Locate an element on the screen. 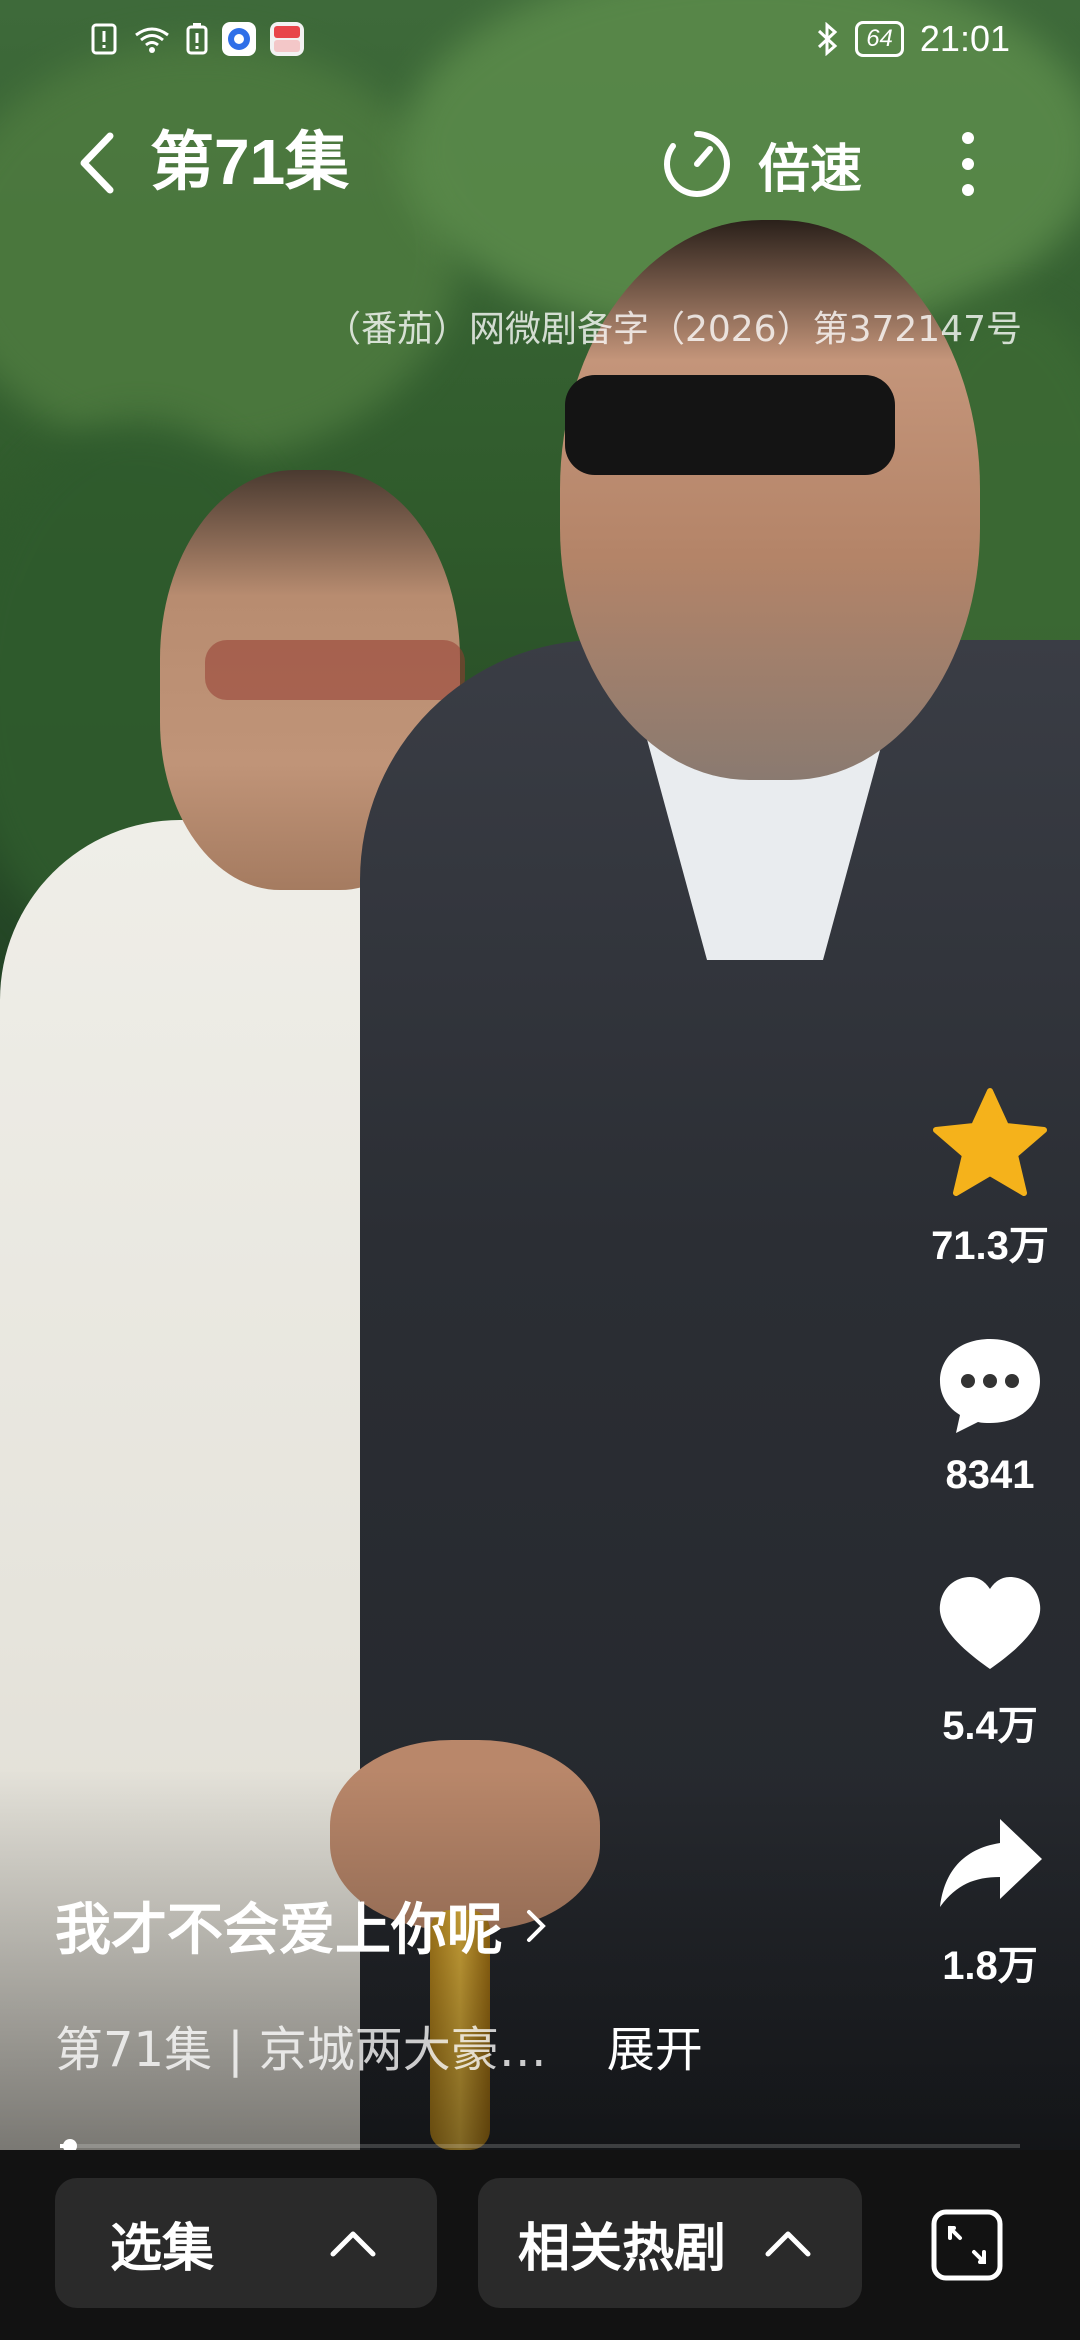 The height and width of the screenshot is (2340, 1080). background-foliage is located at coordinates (230, 250).